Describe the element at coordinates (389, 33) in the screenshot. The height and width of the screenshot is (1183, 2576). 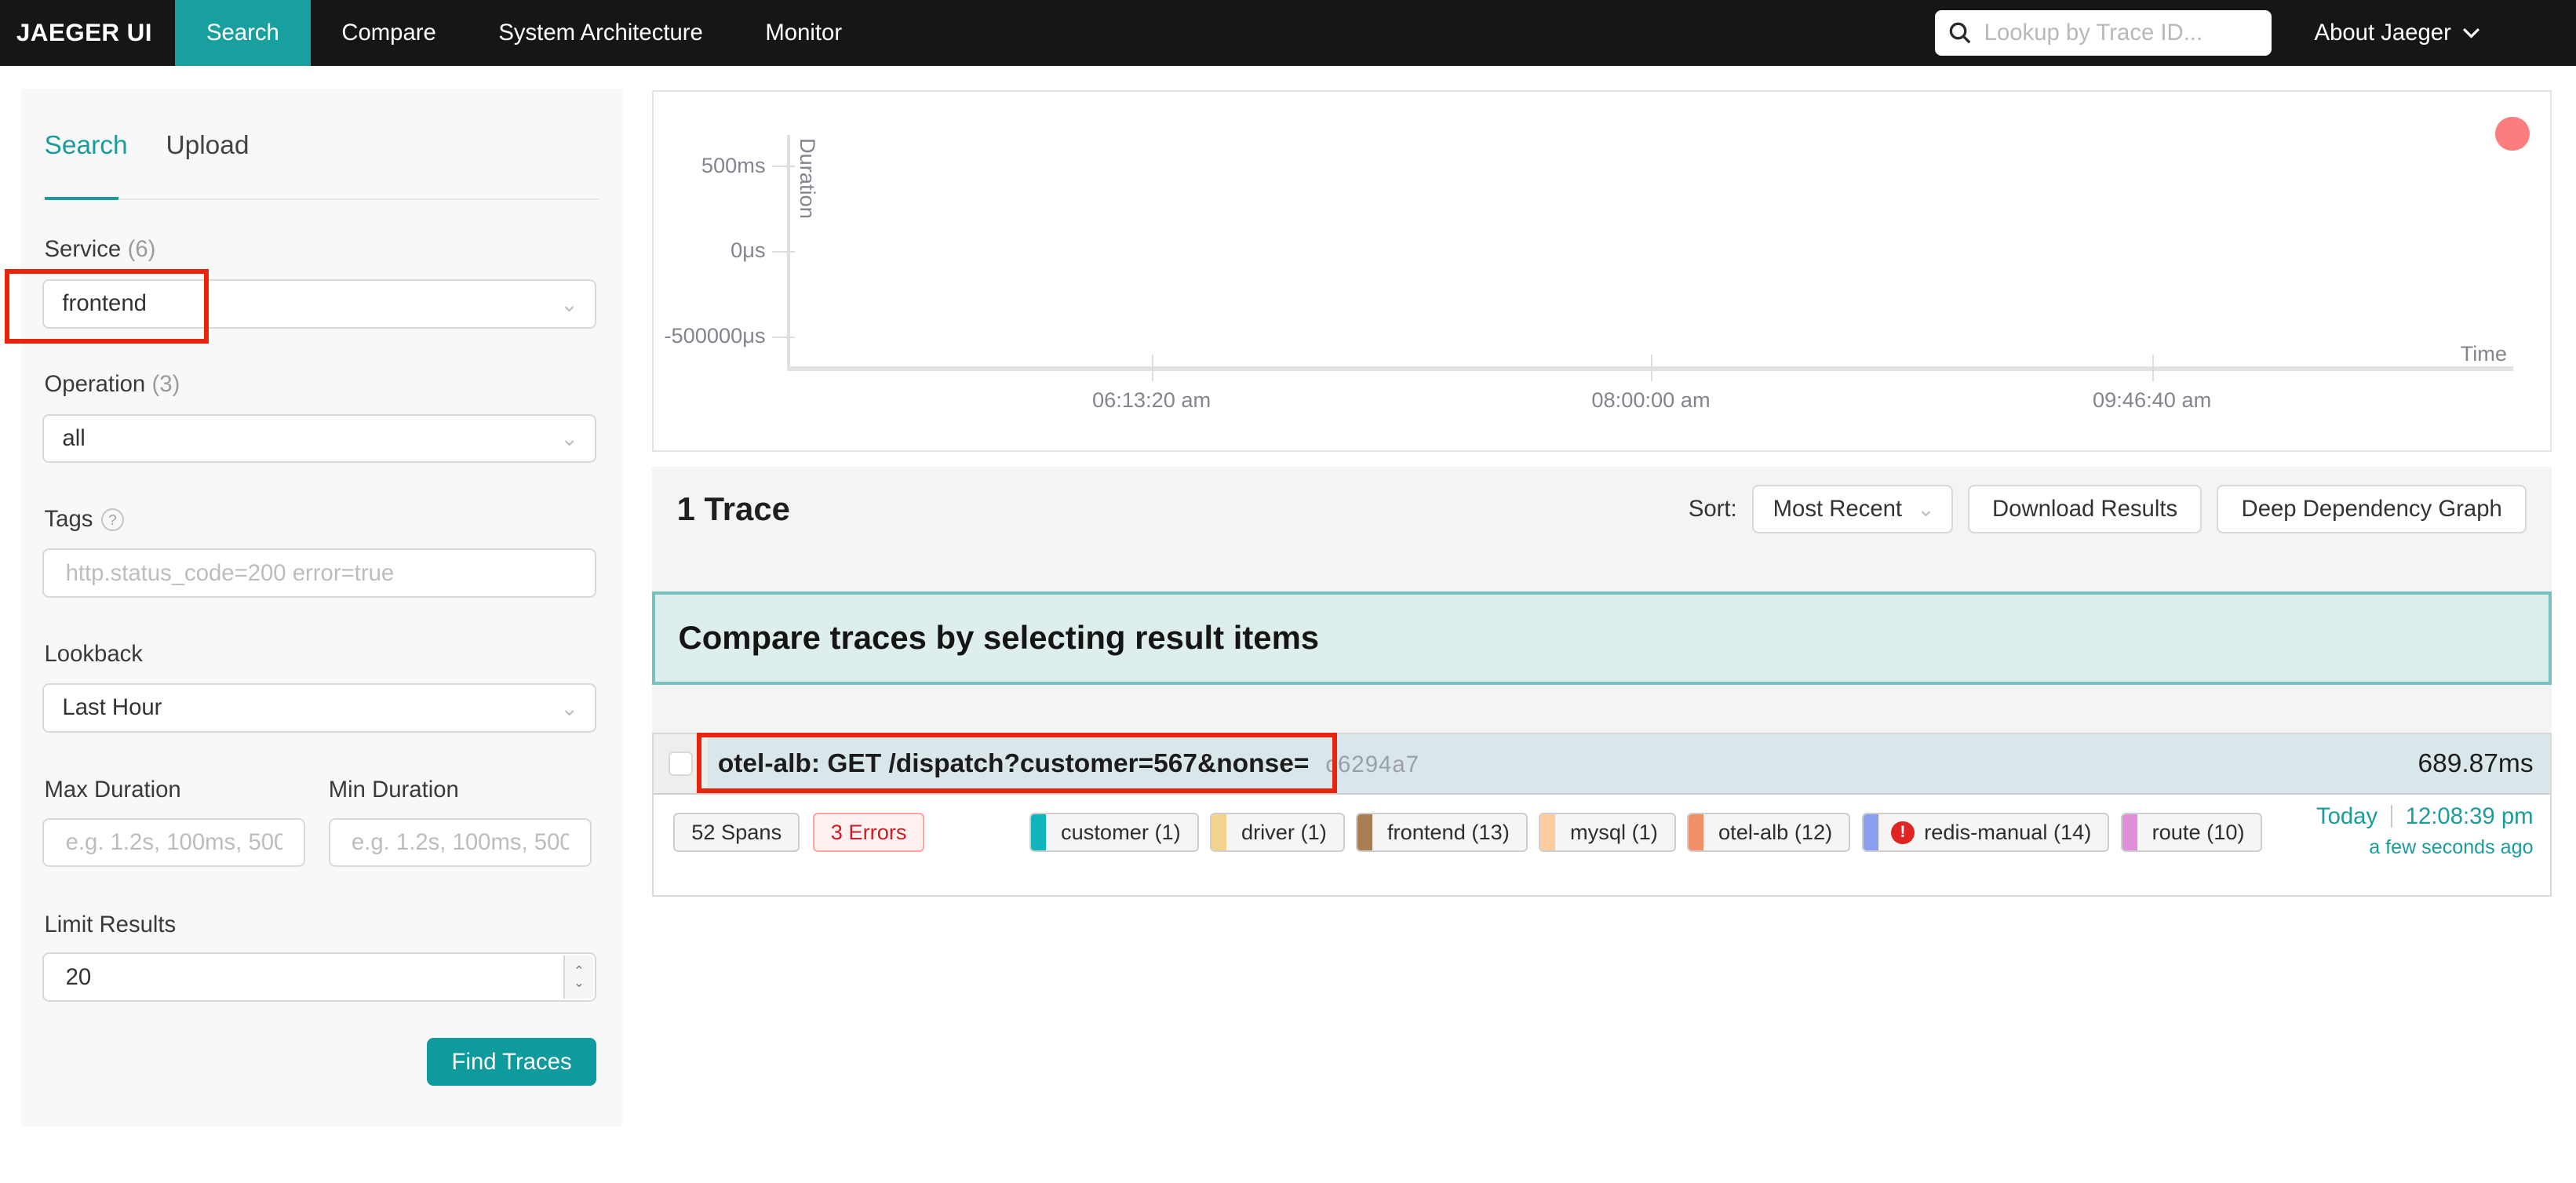
I see `nav-item-compare: Compare` at that location.